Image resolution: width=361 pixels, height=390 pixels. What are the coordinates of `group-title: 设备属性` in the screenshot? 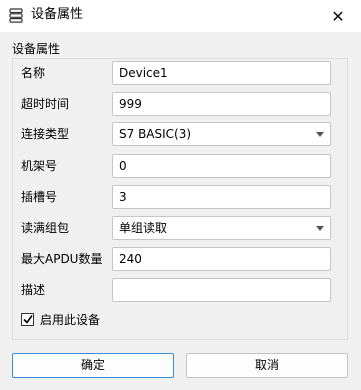 It's located at (36, 49).